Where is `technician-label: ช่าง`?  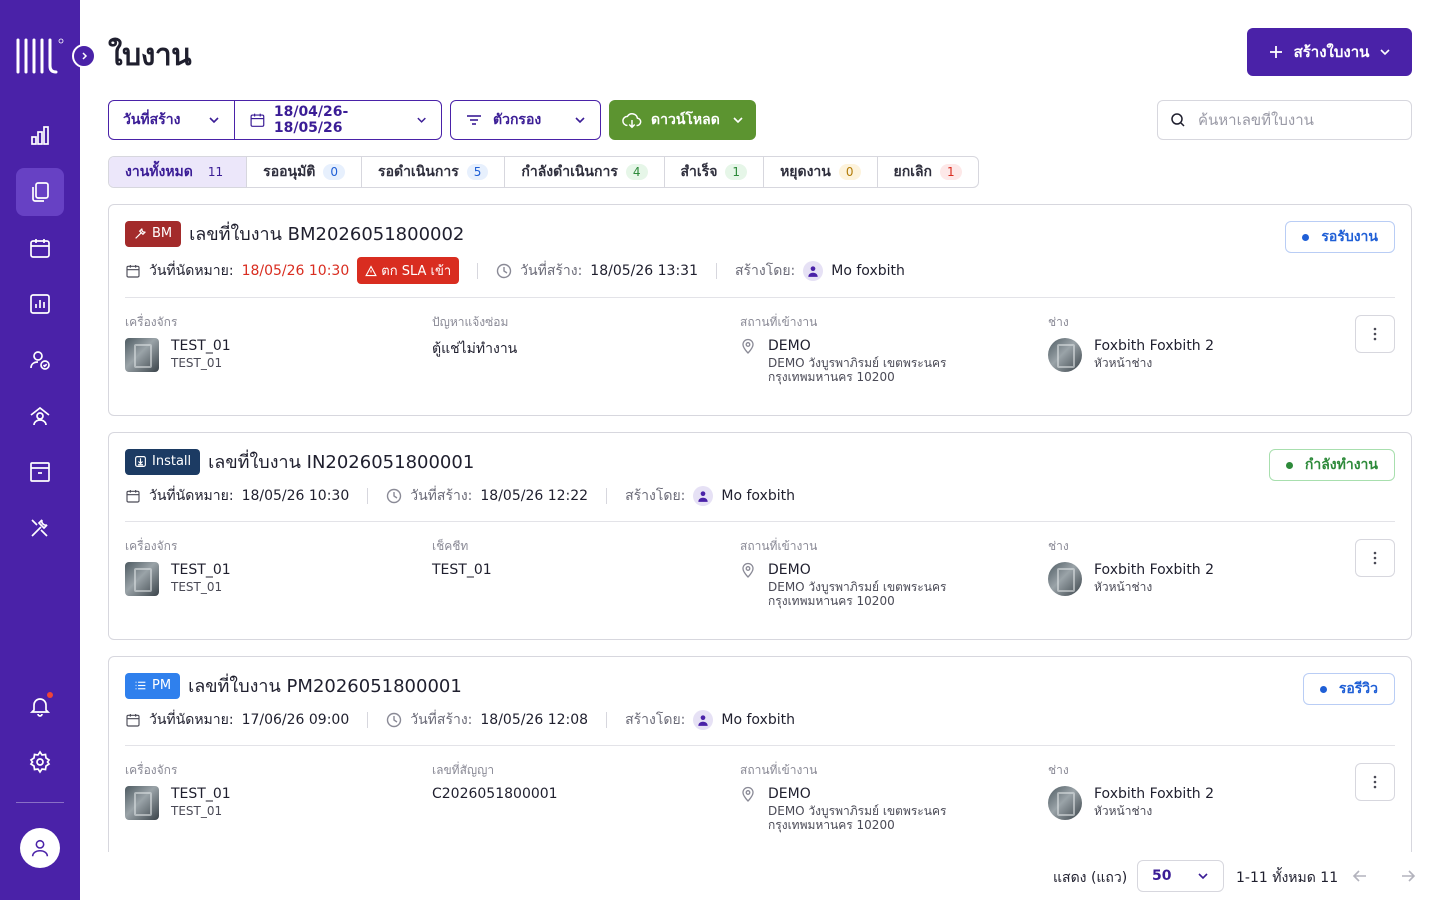 technician-label: ช่าง is located at coordinates (1058, 770).